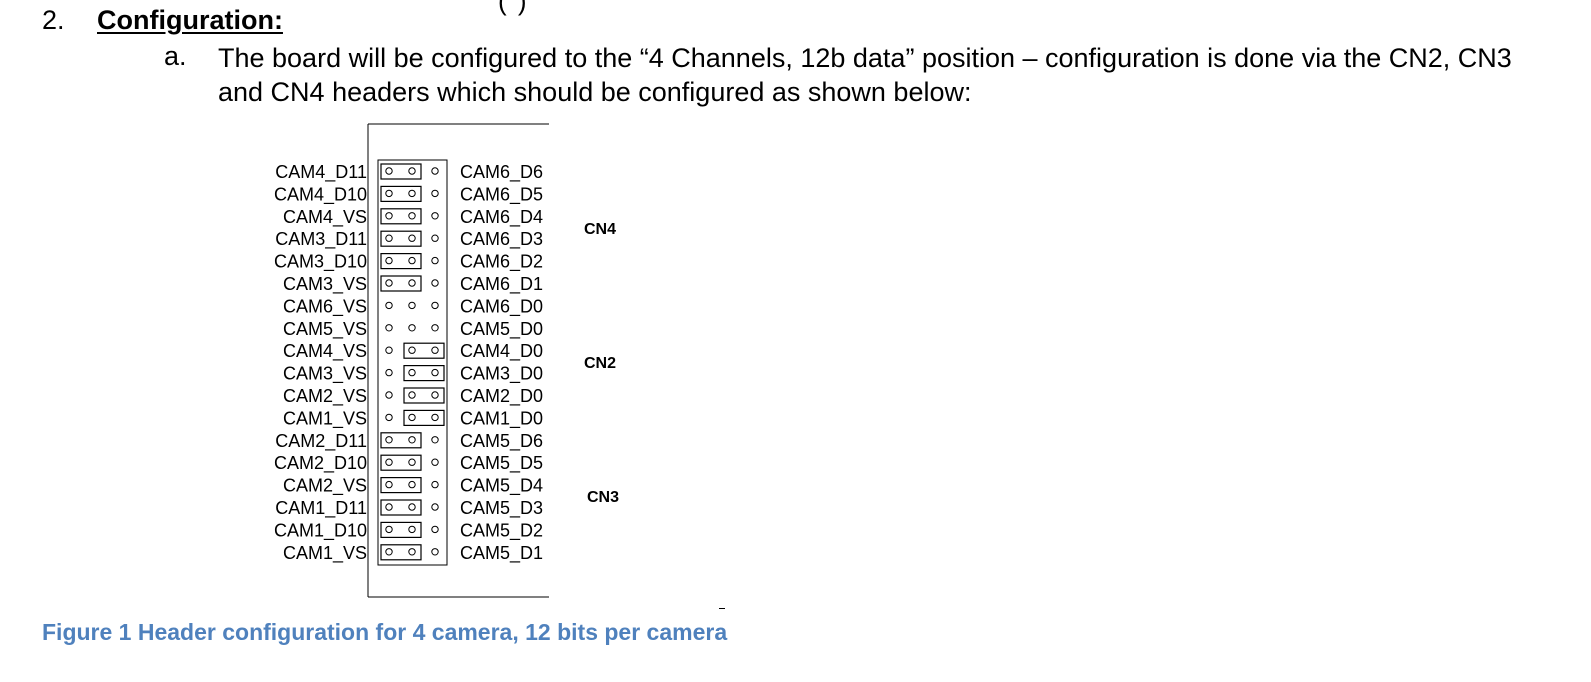 The image size is (1591, 682). I want to click on pin-label-right: CAM4_D0, so click(501, 351).